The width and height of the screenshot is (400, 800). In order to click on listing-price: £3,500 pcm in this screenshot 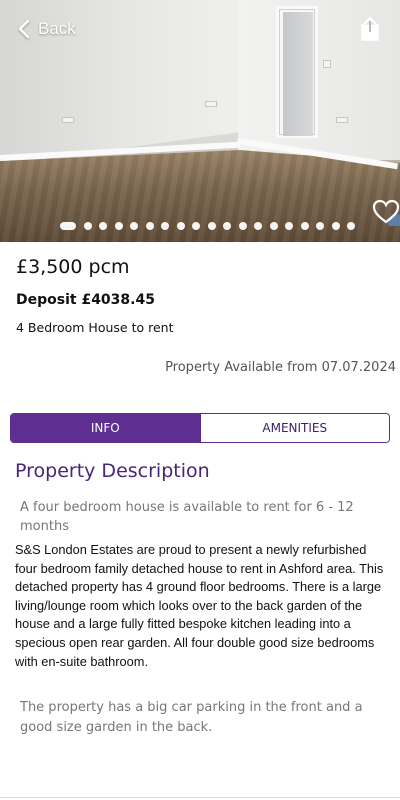, I will do `click(73, 267)`.